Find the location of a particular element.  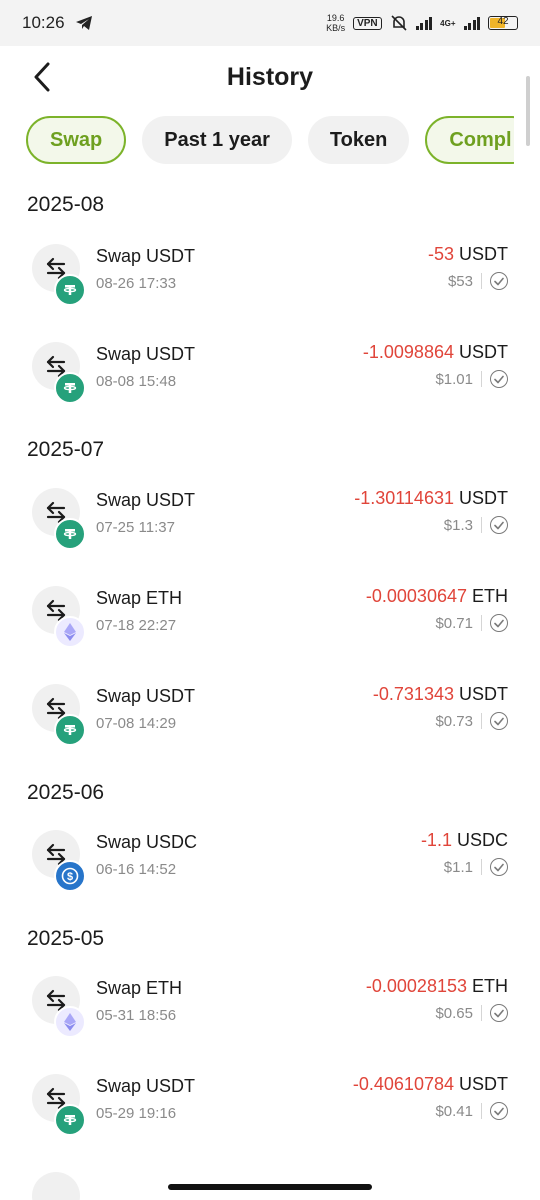

transaction-time: 06-16 14:52 is located at coordinates (136, 869).